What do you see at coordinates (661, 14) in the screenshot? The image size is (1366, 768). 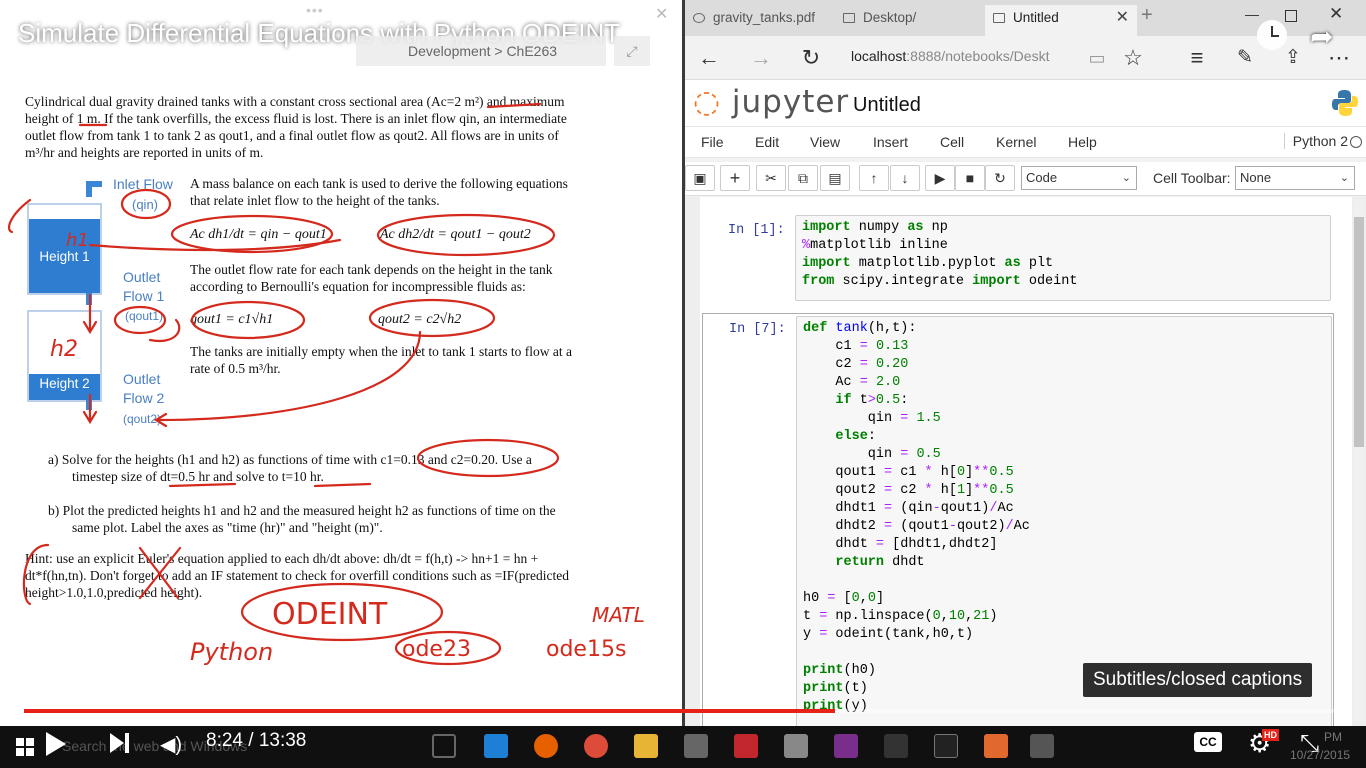 I see `close-icon: ✕` at bounding box center [661, 14].